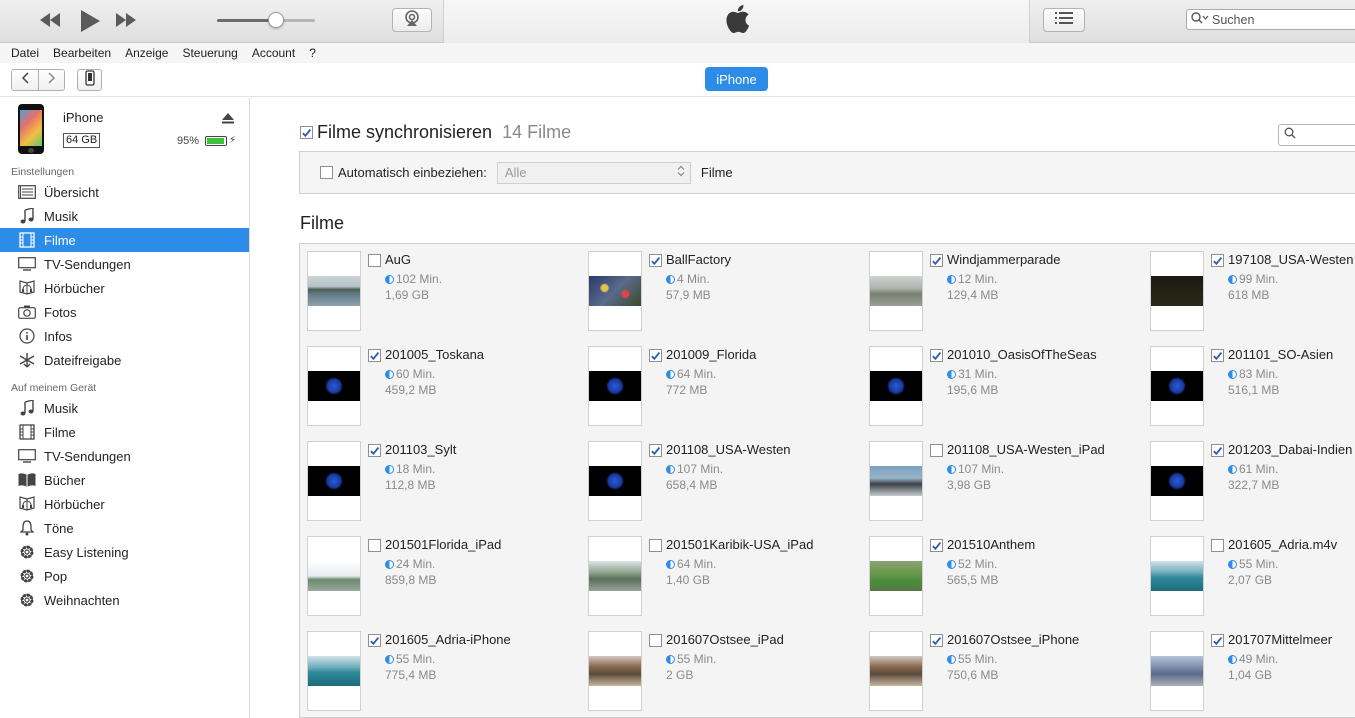 This screenshot has width=1355, height=718. Describe the element at coordinates (312, 53) in the screenshot. I see `menu-help: ?` at that location.